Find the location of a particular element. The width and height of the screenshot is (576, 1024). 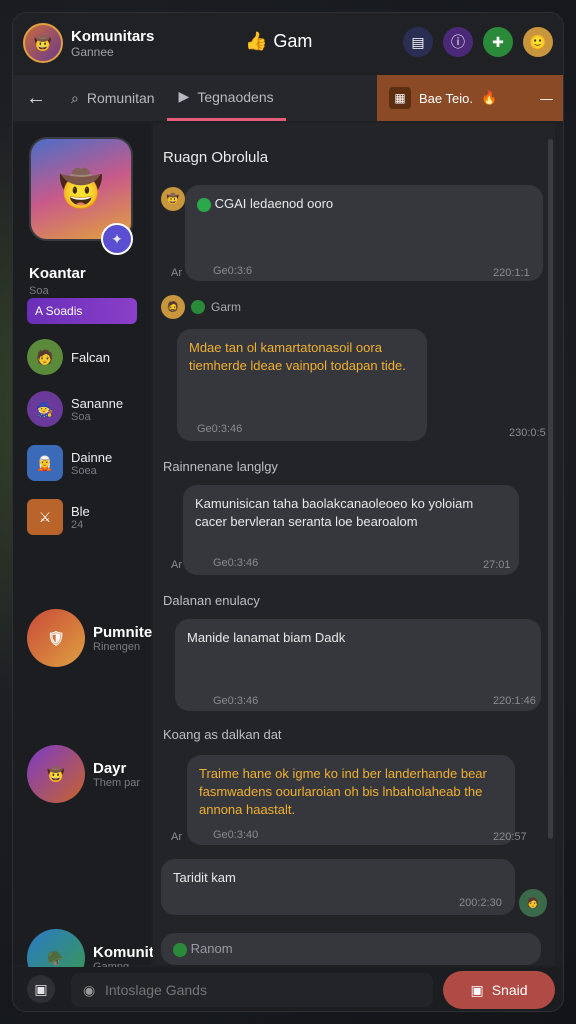

sticker-icon: ◉ is located at coordinates (89, 990).